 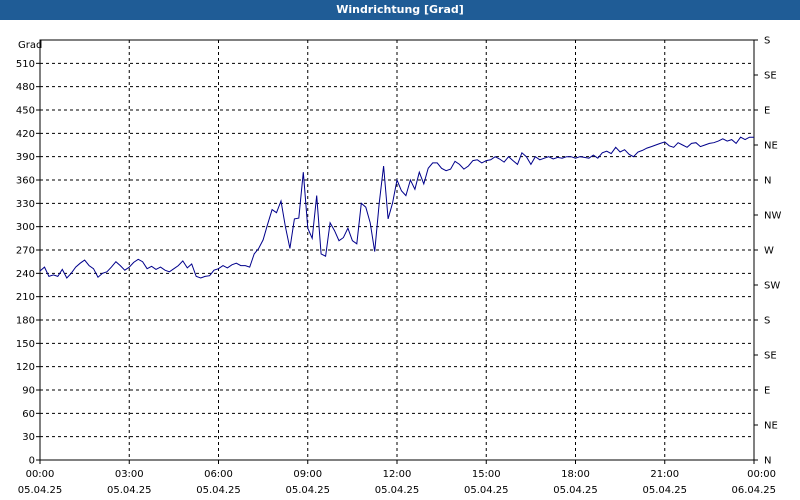 What do you see at coordinates (25, 134) in the screenshot?
I see `y-tick-label: 420` at bounding box center [25, 134].